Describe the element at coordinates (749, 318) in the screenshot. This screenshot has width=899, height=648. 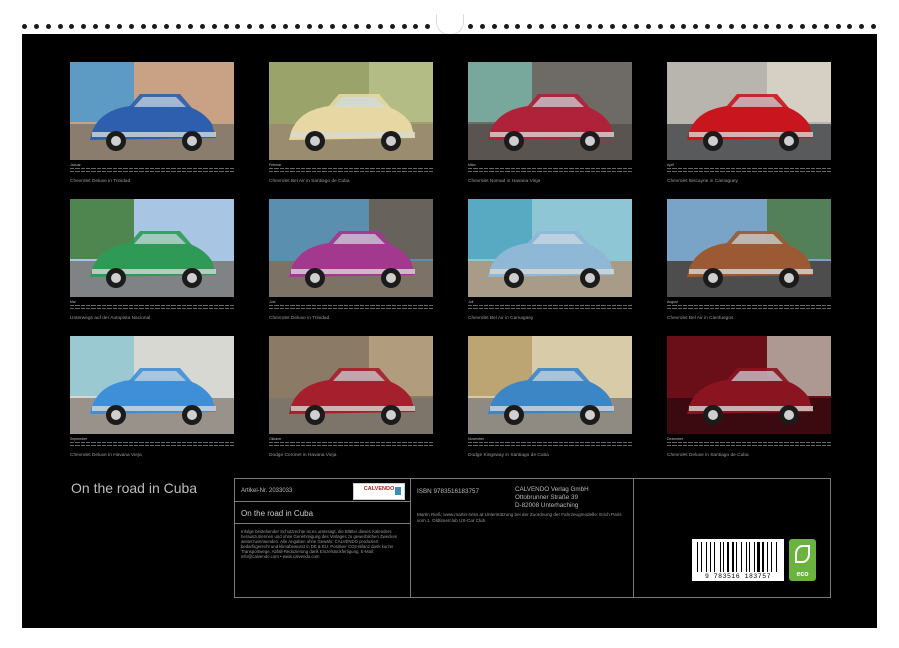
I see `photo-caption: Chevrolet Bel Air in Cienfuegos` at that location.